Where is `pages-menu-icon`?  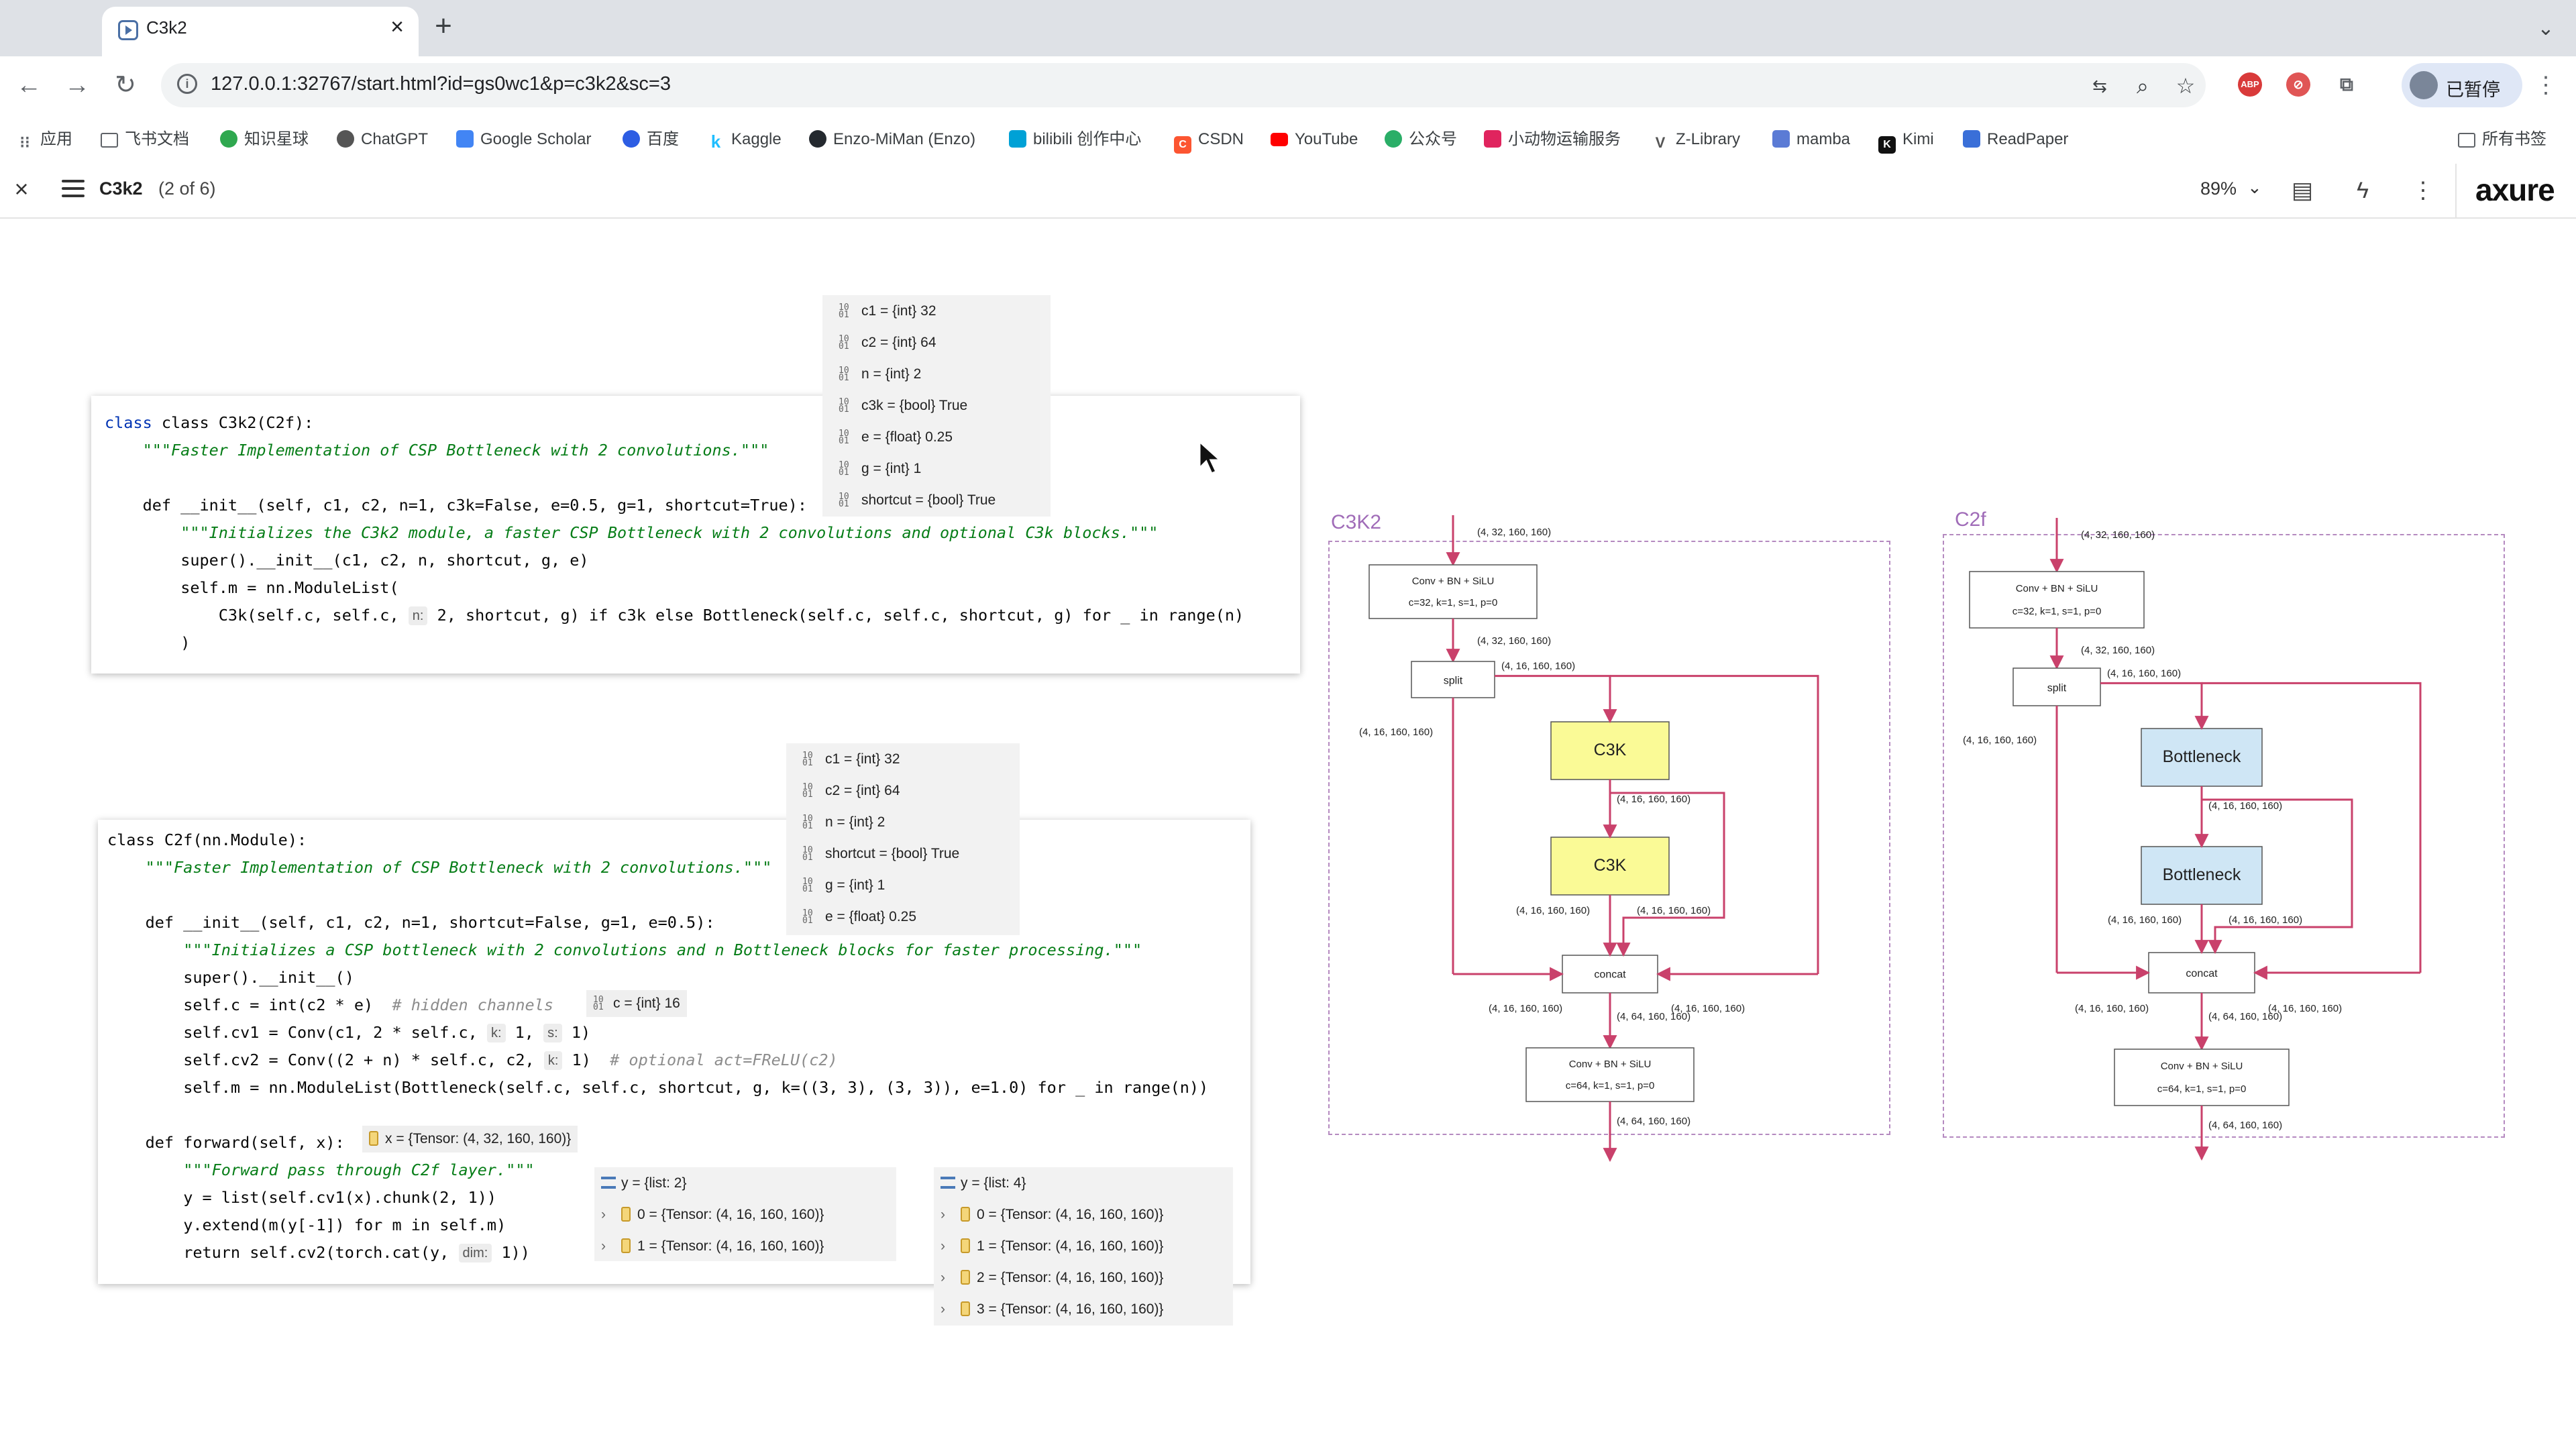 pages-menu-icon is located at coordinates (73, 189).